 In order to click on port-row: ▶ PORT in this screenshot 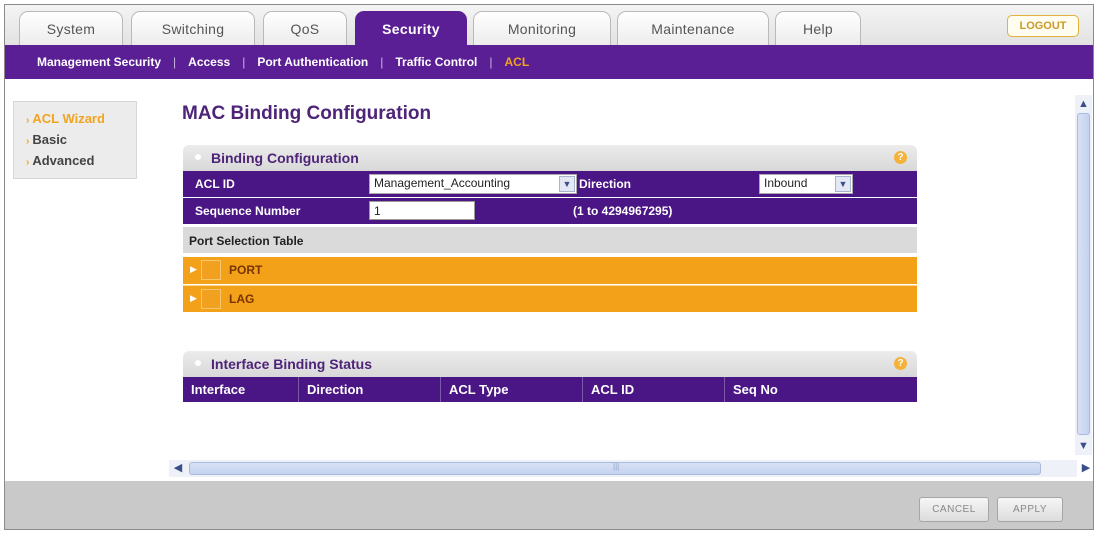, I will do `click(550, 270)`.